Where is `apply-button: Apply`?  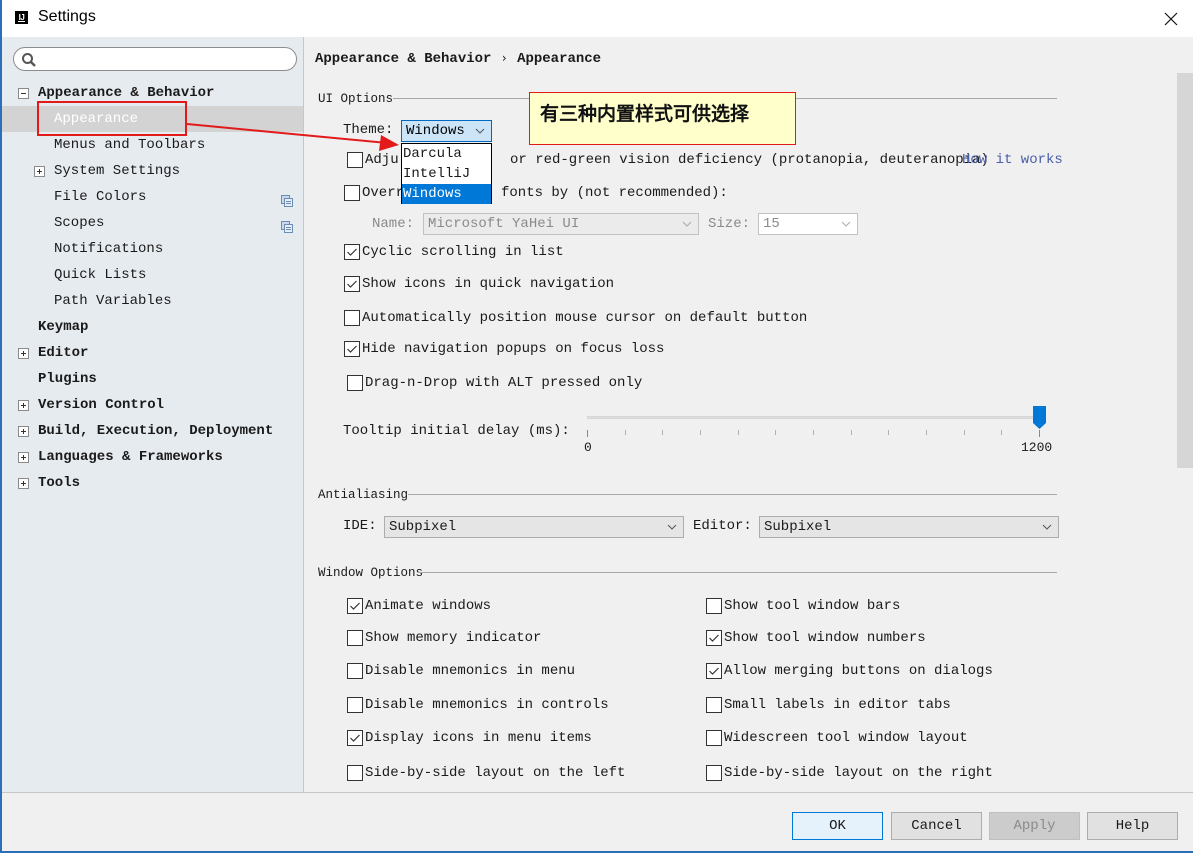
apply-button: Apply is located at coordinates (1034, 826).